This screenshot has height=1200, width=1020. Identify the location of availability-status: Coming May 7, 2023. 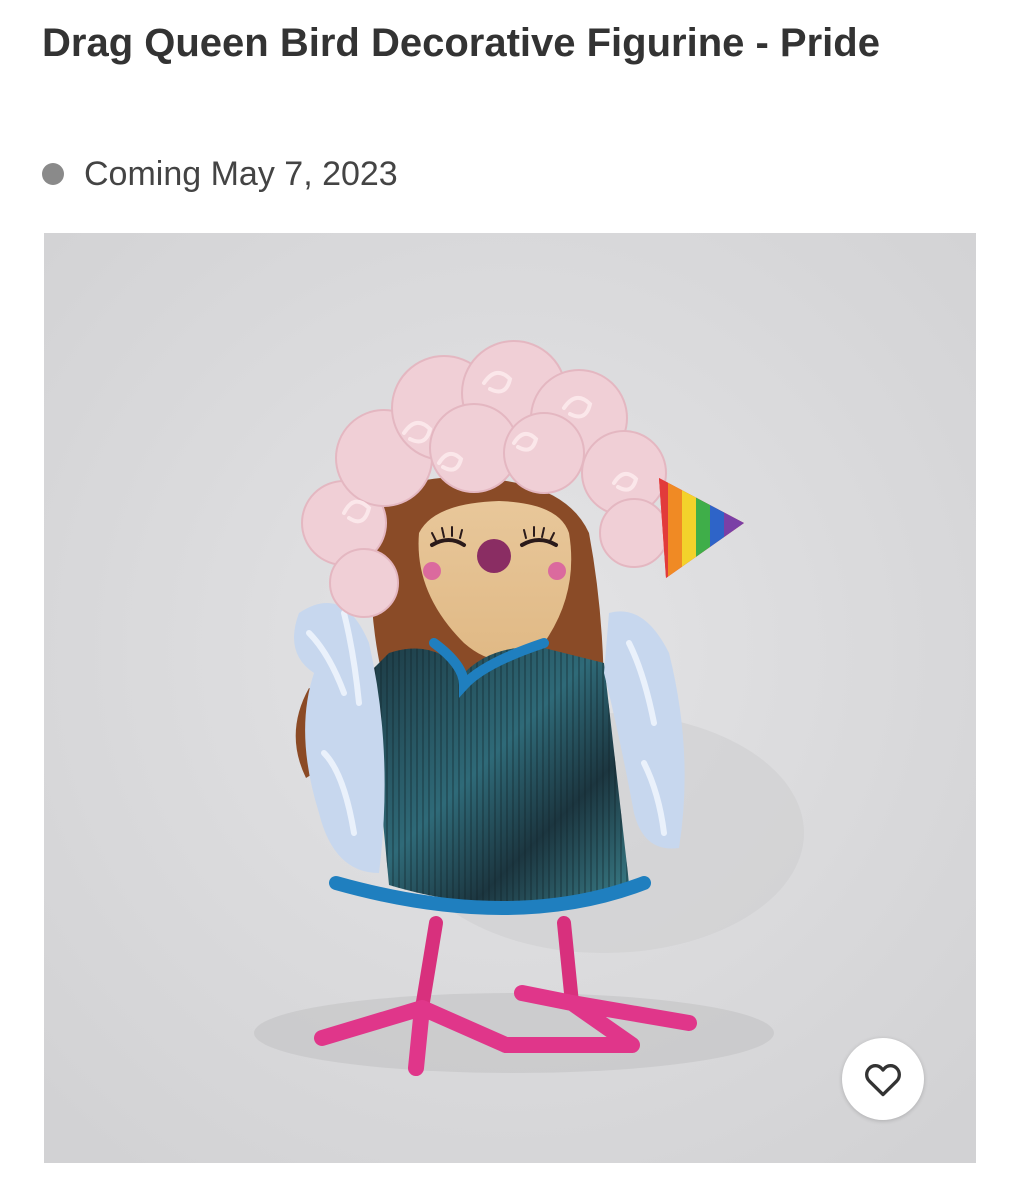
(220, 174).